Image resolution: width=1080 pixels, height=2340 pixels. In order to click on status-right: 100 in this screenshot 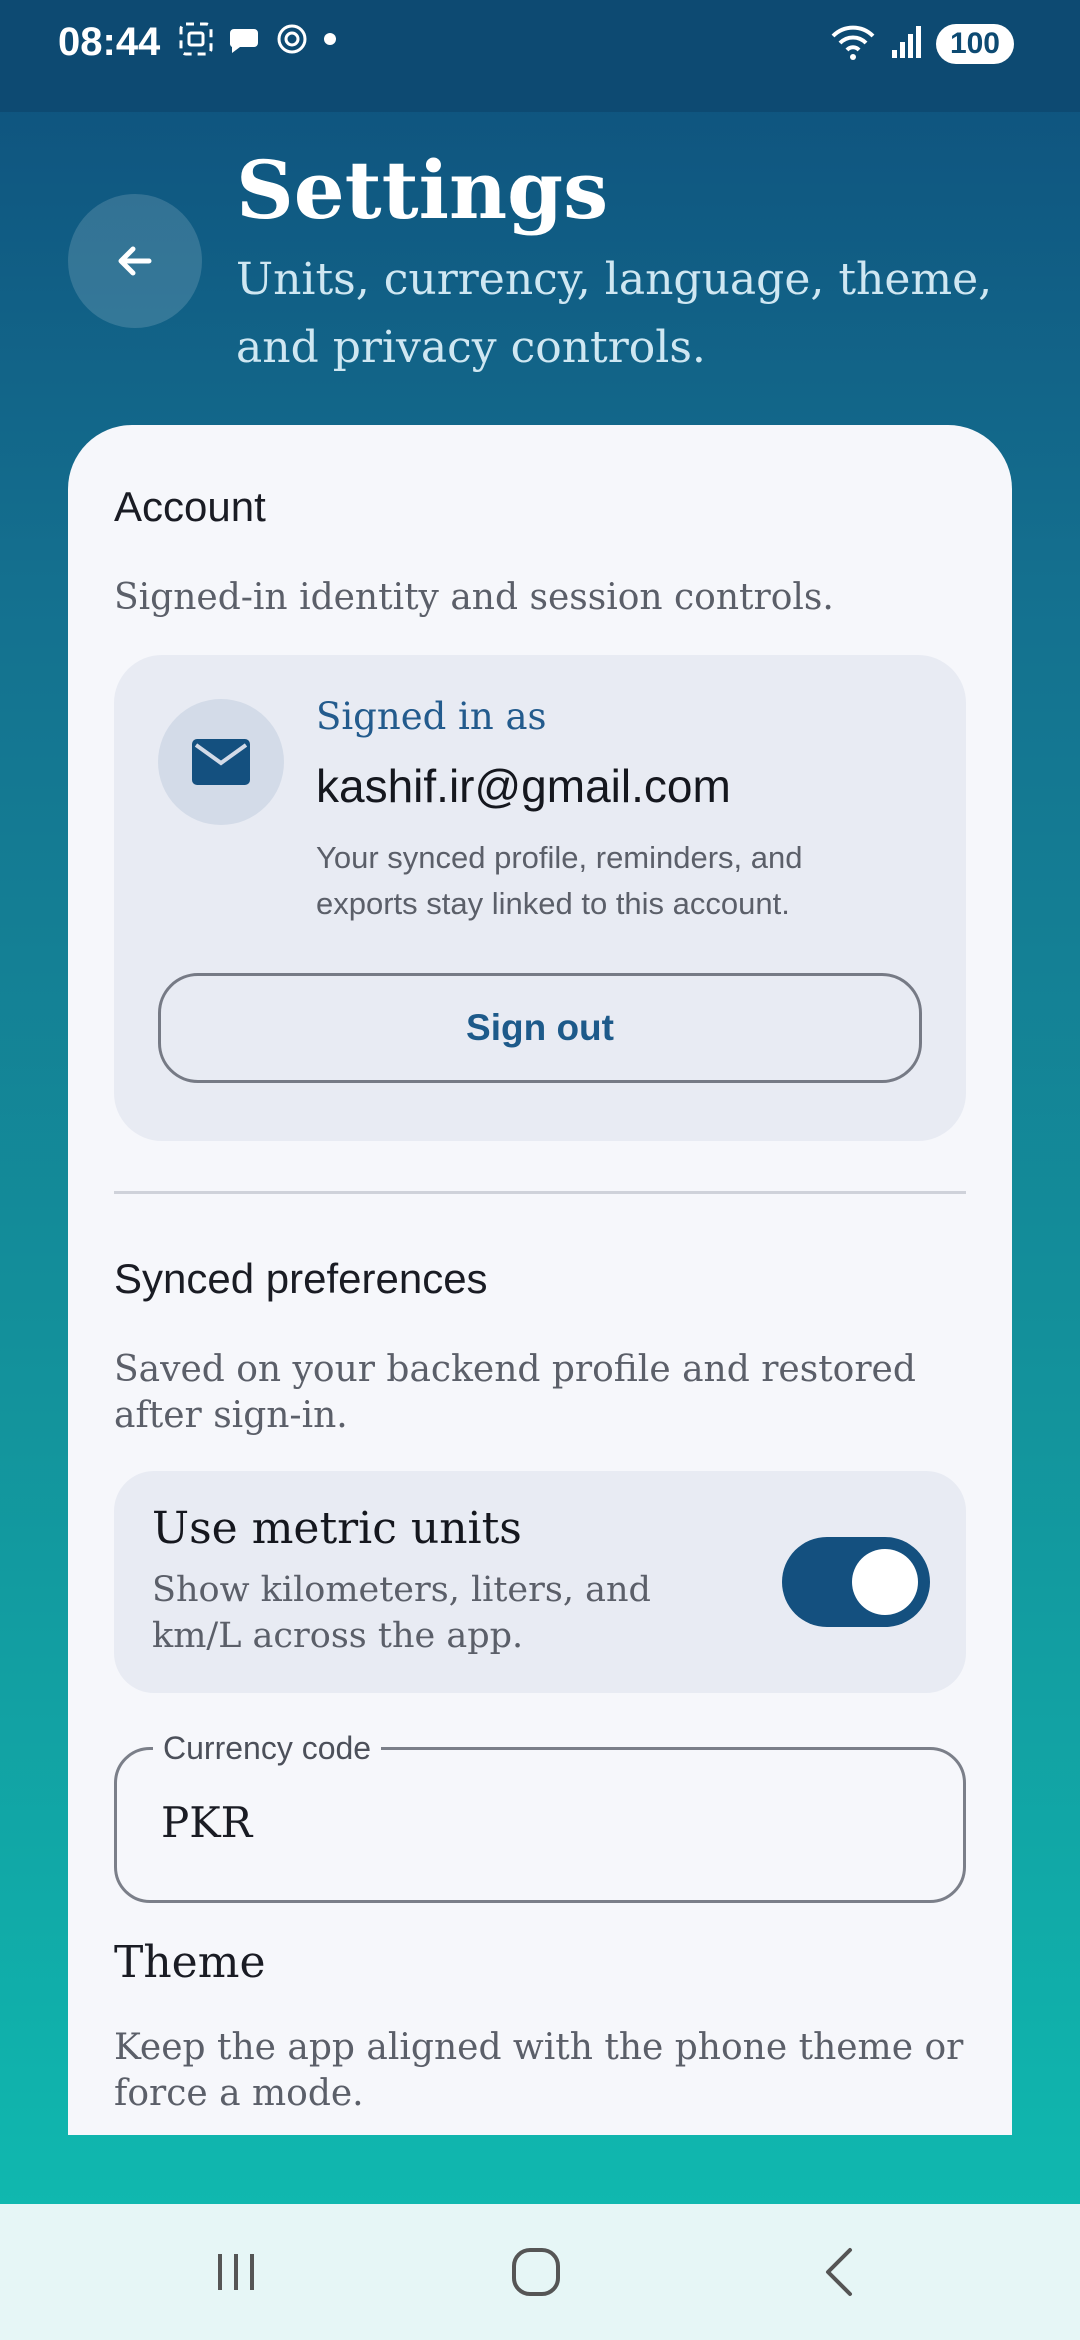, I will do `click(922, 44)`.